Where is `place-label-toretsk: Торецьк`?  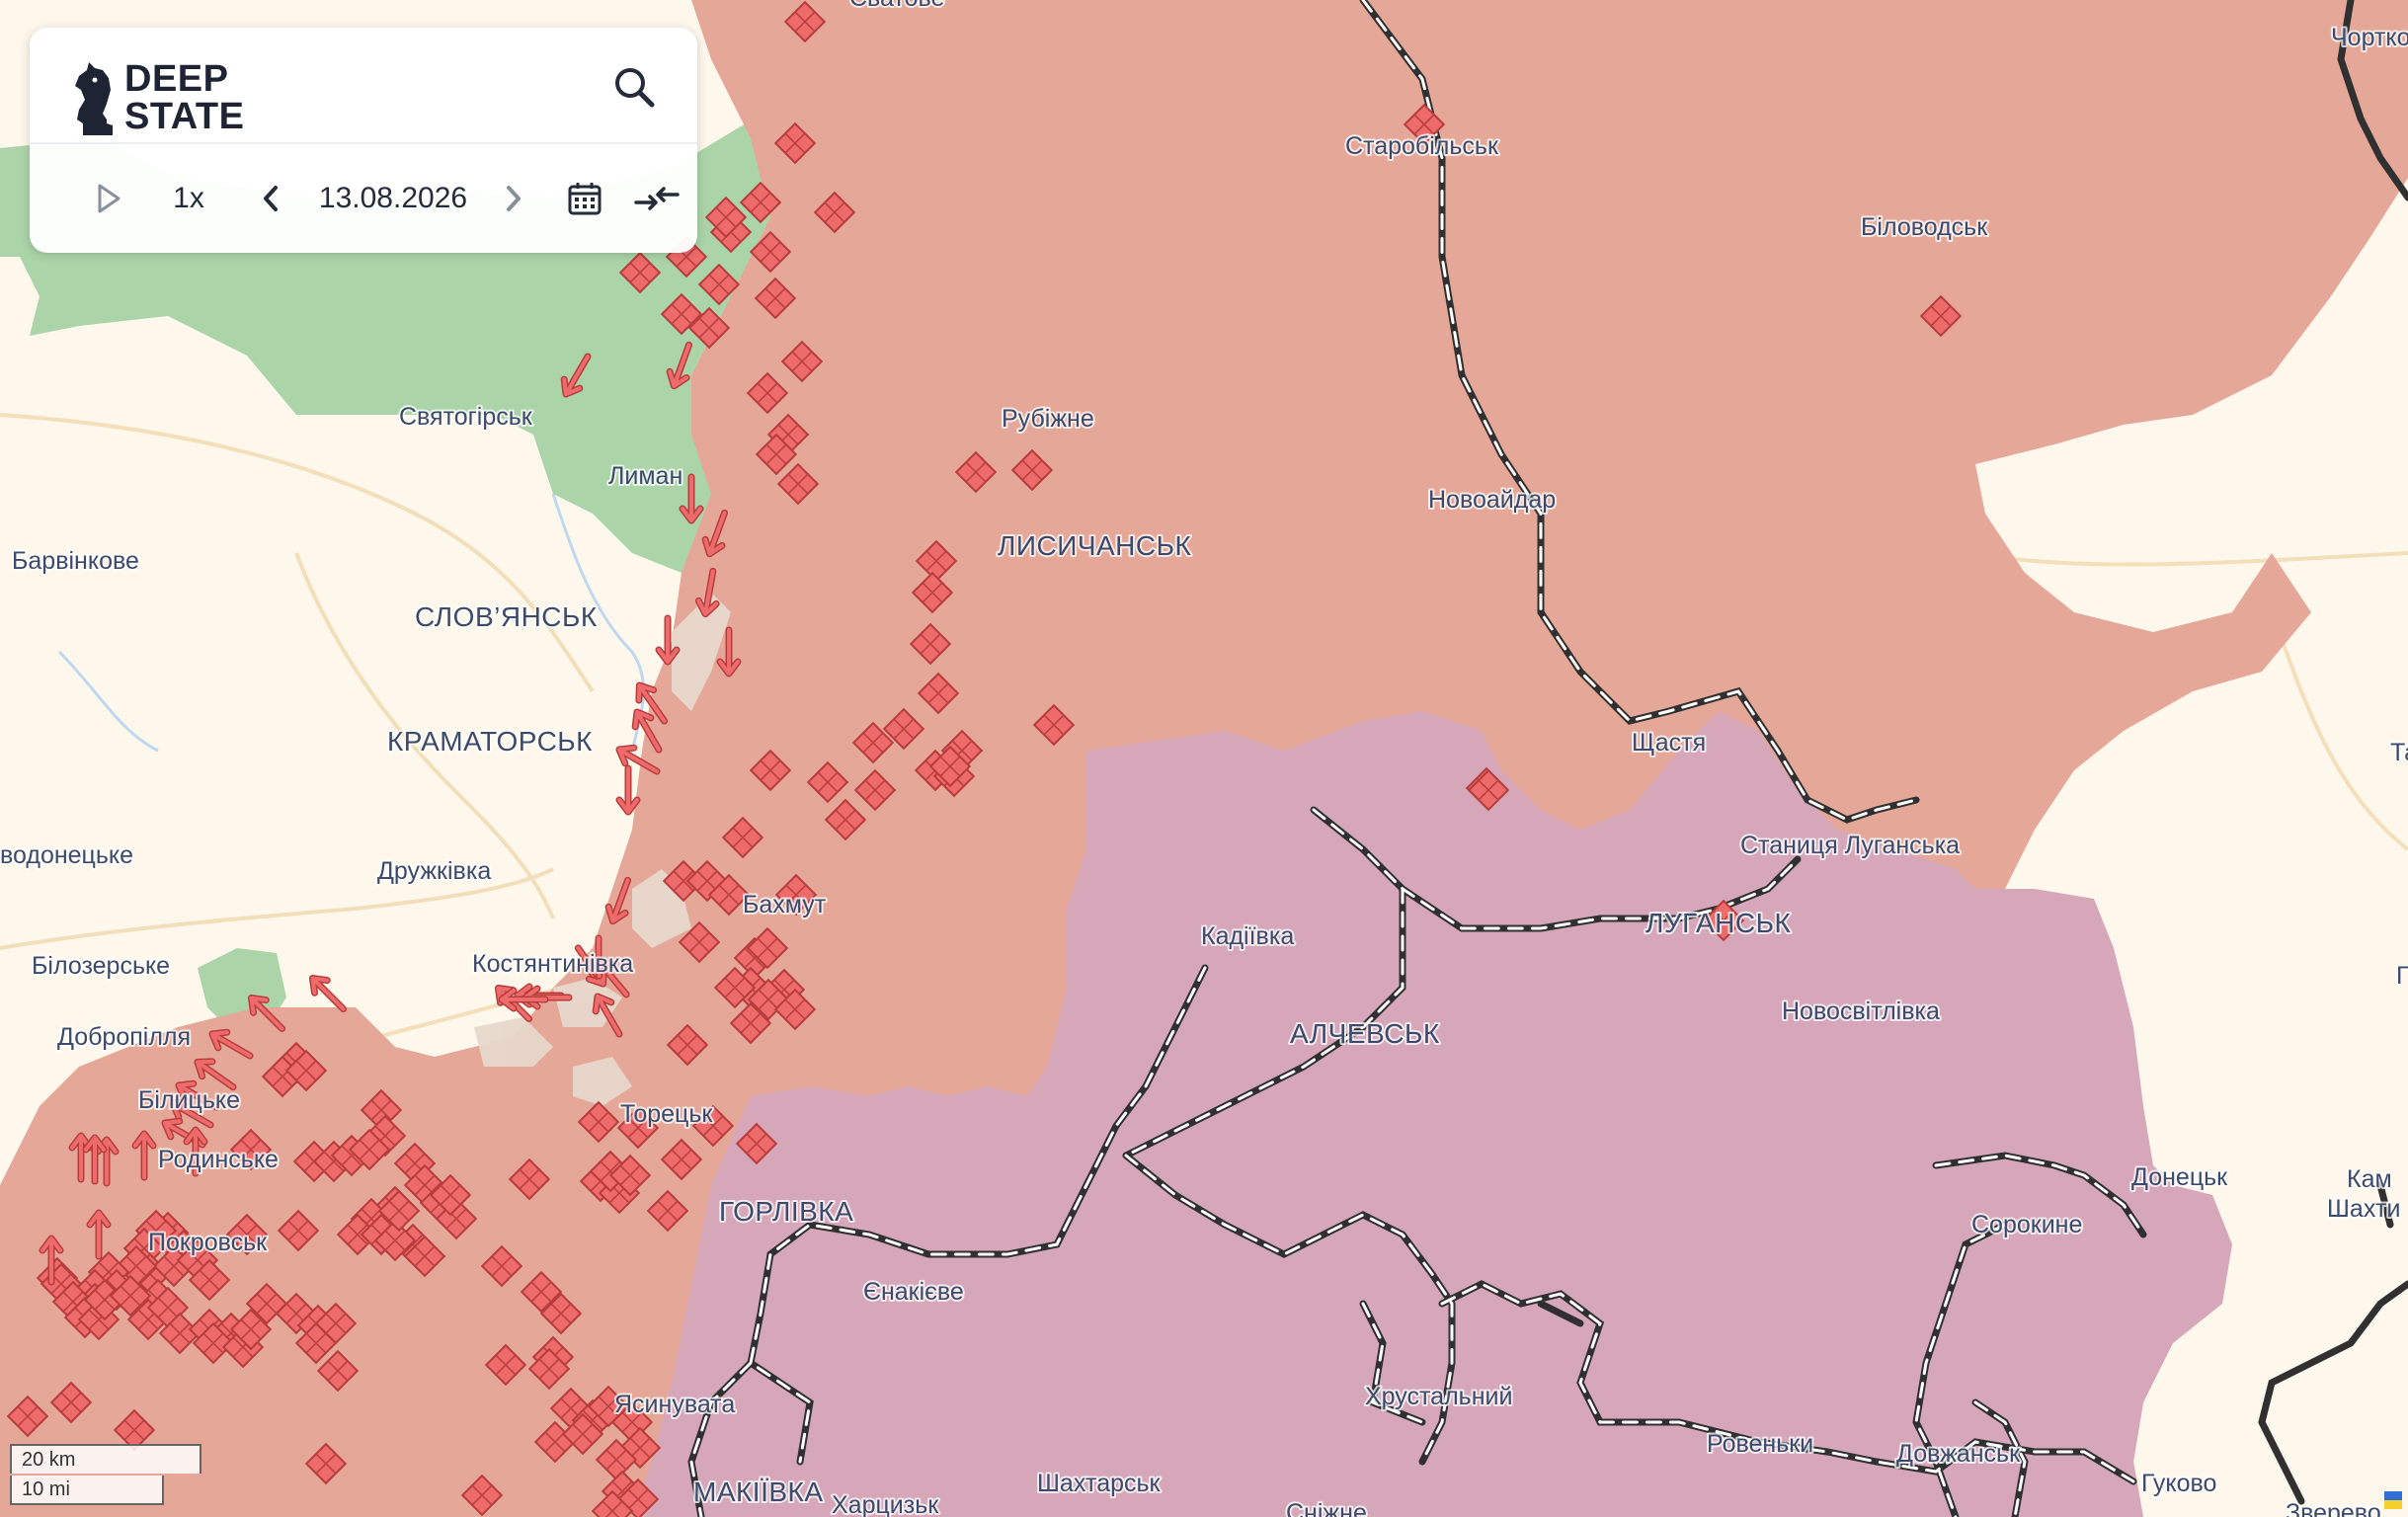
place-label-toretsk: Торецьк is located at coordinates (666, 1114).